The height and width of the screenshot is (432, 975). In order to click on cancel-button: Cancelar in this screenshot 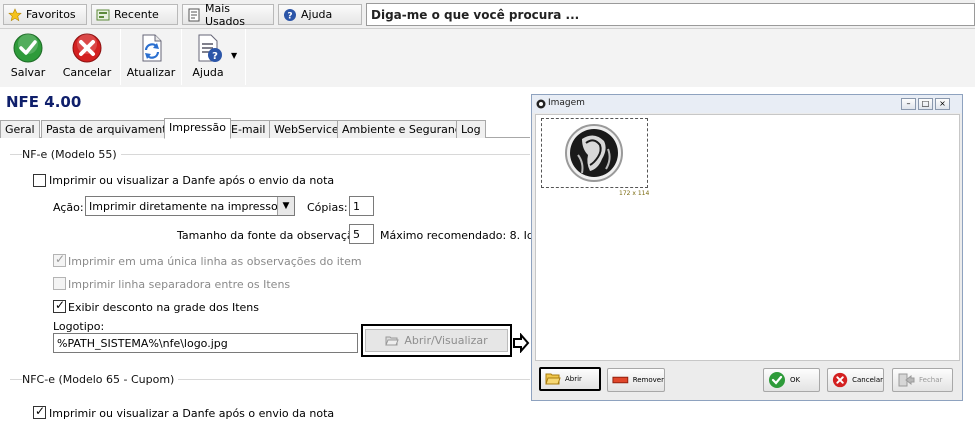, I will do `click(87, 57)`.